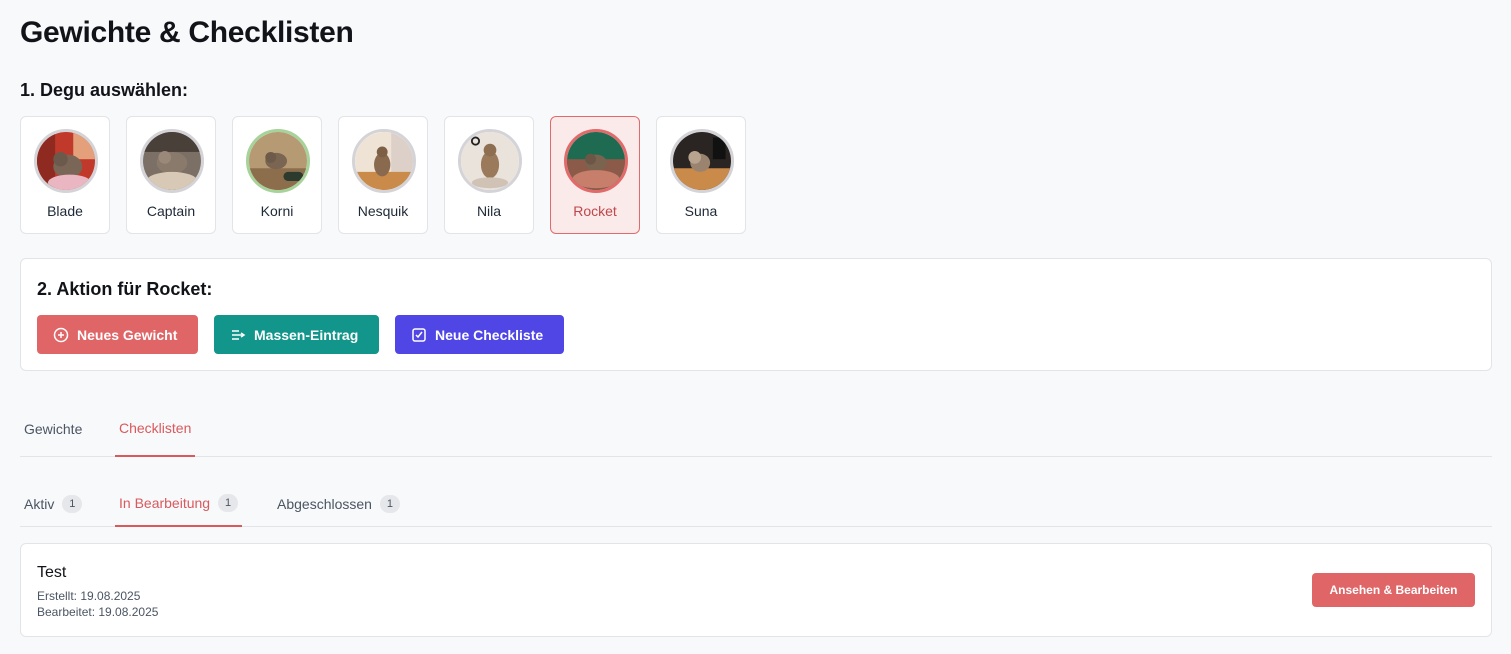 The width and height of the screenshot is (1511, 654). I want to click on degu-name: Korni, so click(277, 211).